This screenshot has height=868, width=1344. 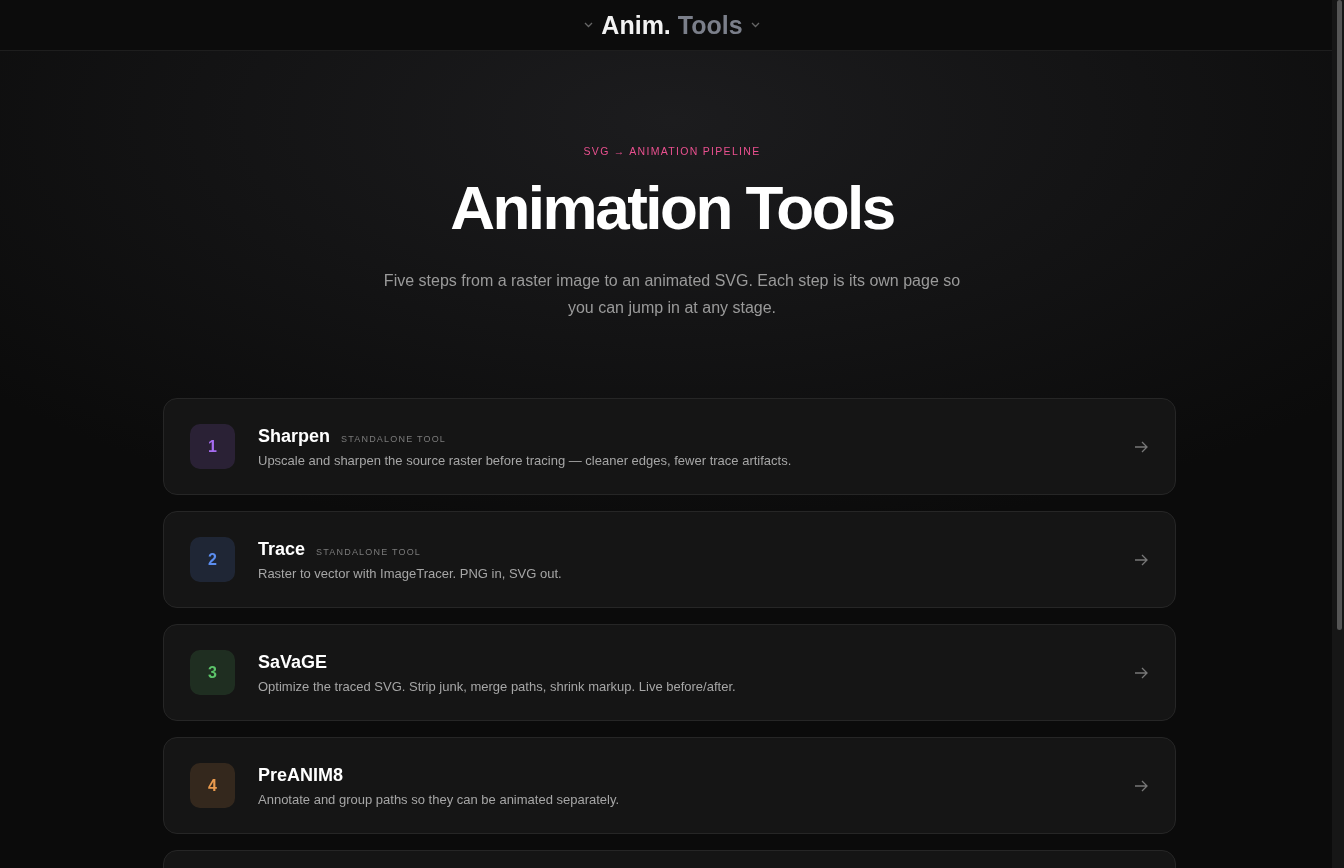 What do you see at coordinates (293, 662) in the screenshot?
I see `step-title: SaVaGE` at bounding box center [293, 662].